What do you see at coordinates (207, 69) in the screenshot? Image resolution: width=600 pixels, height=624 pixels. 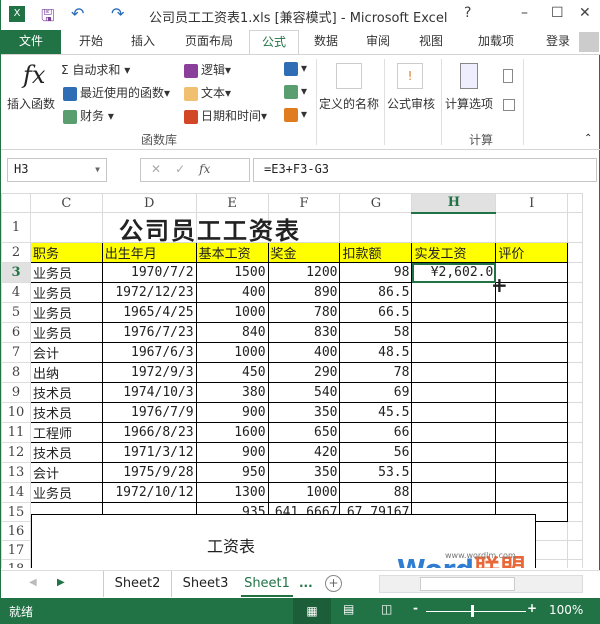 I see `logical-button: 逻辑▾` at bounding box center [207, 69].